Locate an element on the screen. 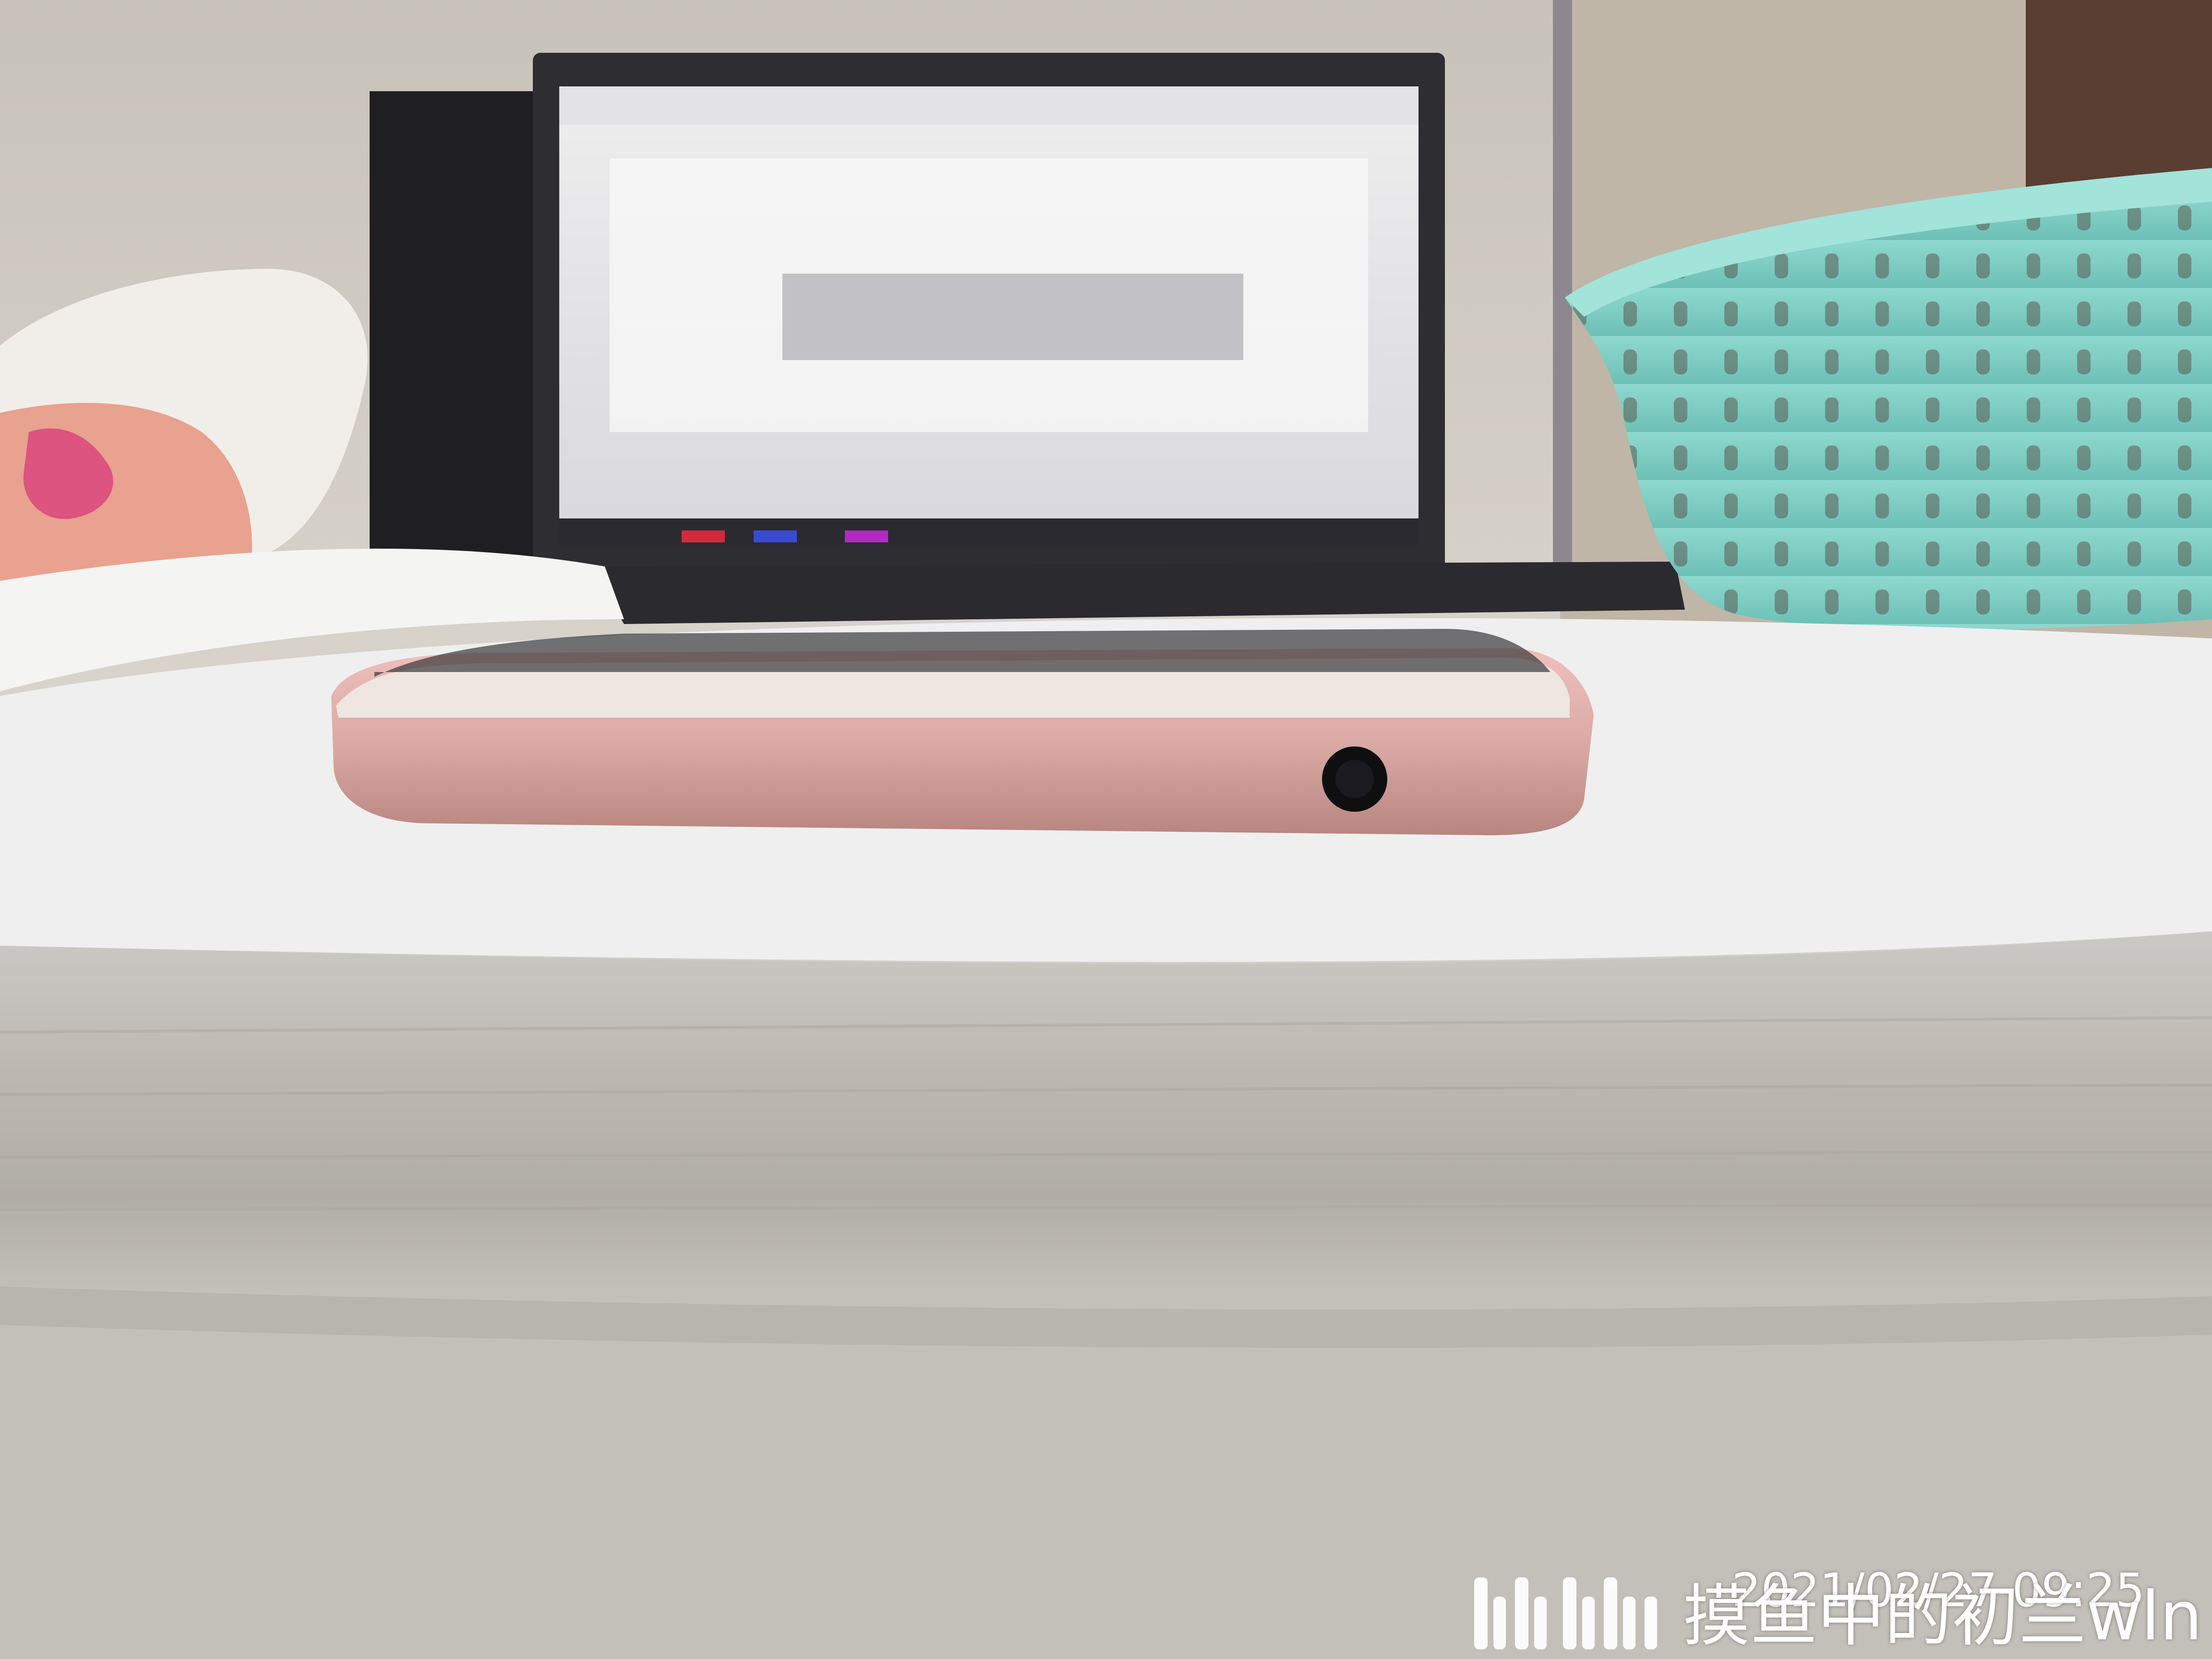 Image resolution: width=2212 pixels, height=1659 pixels. watermark: 摸鱼中的初兰wln is located at coordinates (1837, 1611).